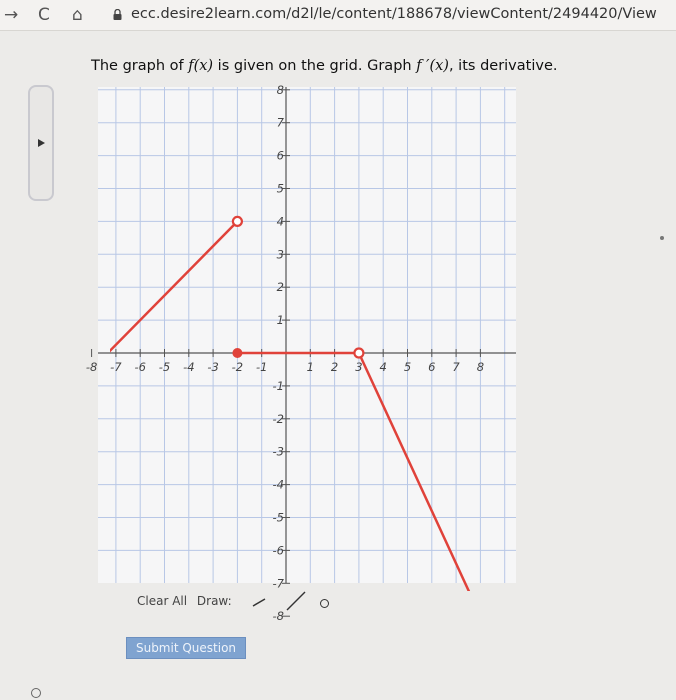  I want to click on y-tick-label: 5, so click(280, 189).